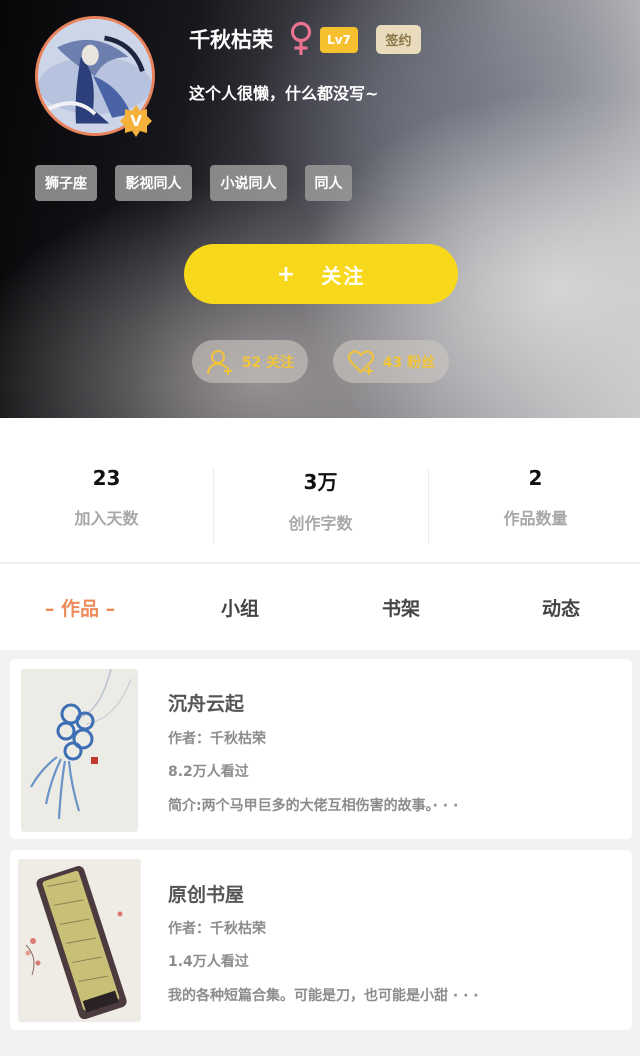 Image resolution: width=640 pixels, height=1056 pixels. What do you see at coordinates (320, 523) in the screenshot?
I see `stat-label: 创作字数` at bounding box center [320, 523].